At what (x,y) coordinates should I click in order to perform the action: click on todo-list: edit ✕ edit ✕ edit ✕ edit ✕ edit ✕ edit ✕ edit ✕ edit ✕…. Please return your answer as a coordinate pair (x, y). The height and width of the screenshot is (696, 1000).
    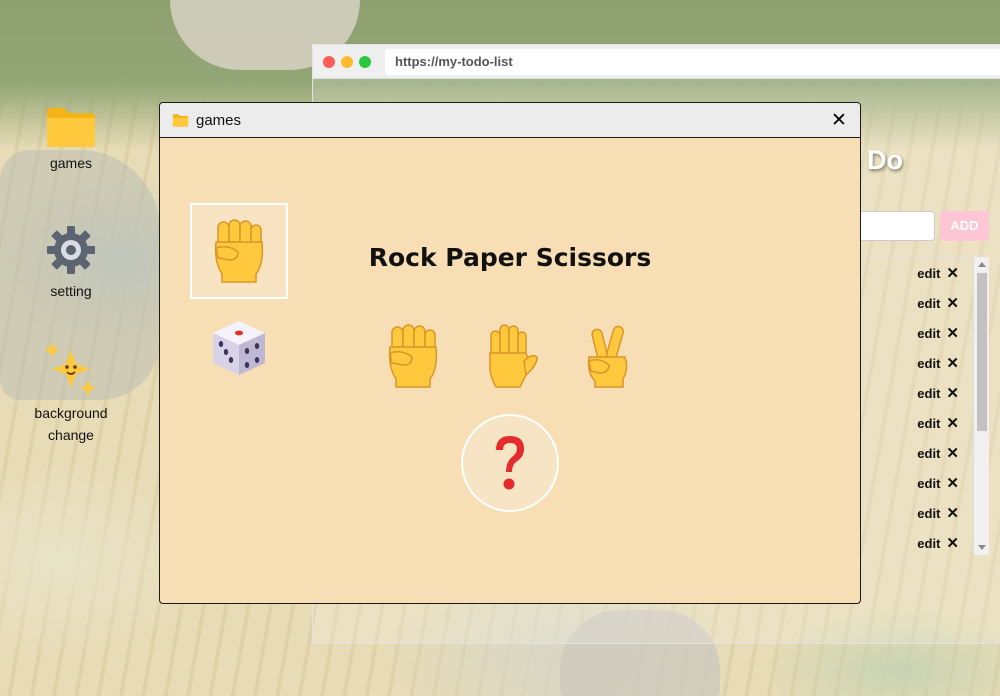
    Looking at the image, I should click on (921, 406).